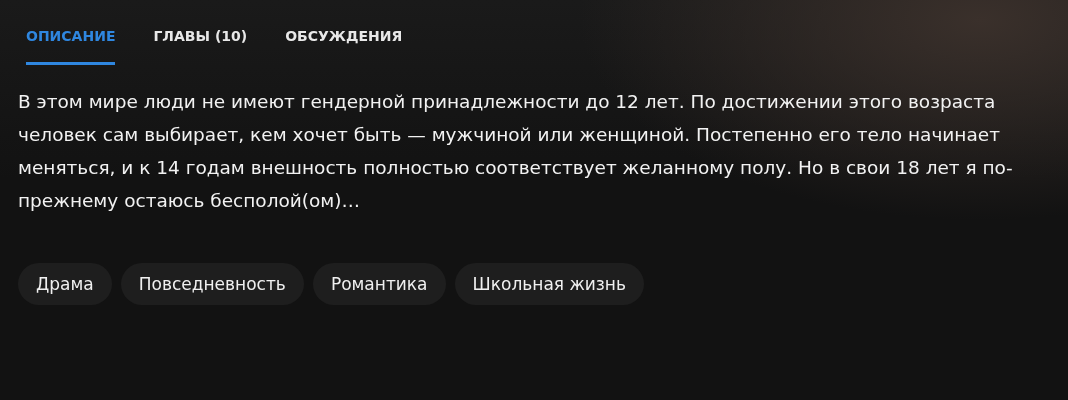 Image resolution: width=1068 pixels, height=400 pixels. What do you see at coordinates (212, 284) in the screenshot?
I see `genre-tag: Повседневность` at bounding box center [212, 284].